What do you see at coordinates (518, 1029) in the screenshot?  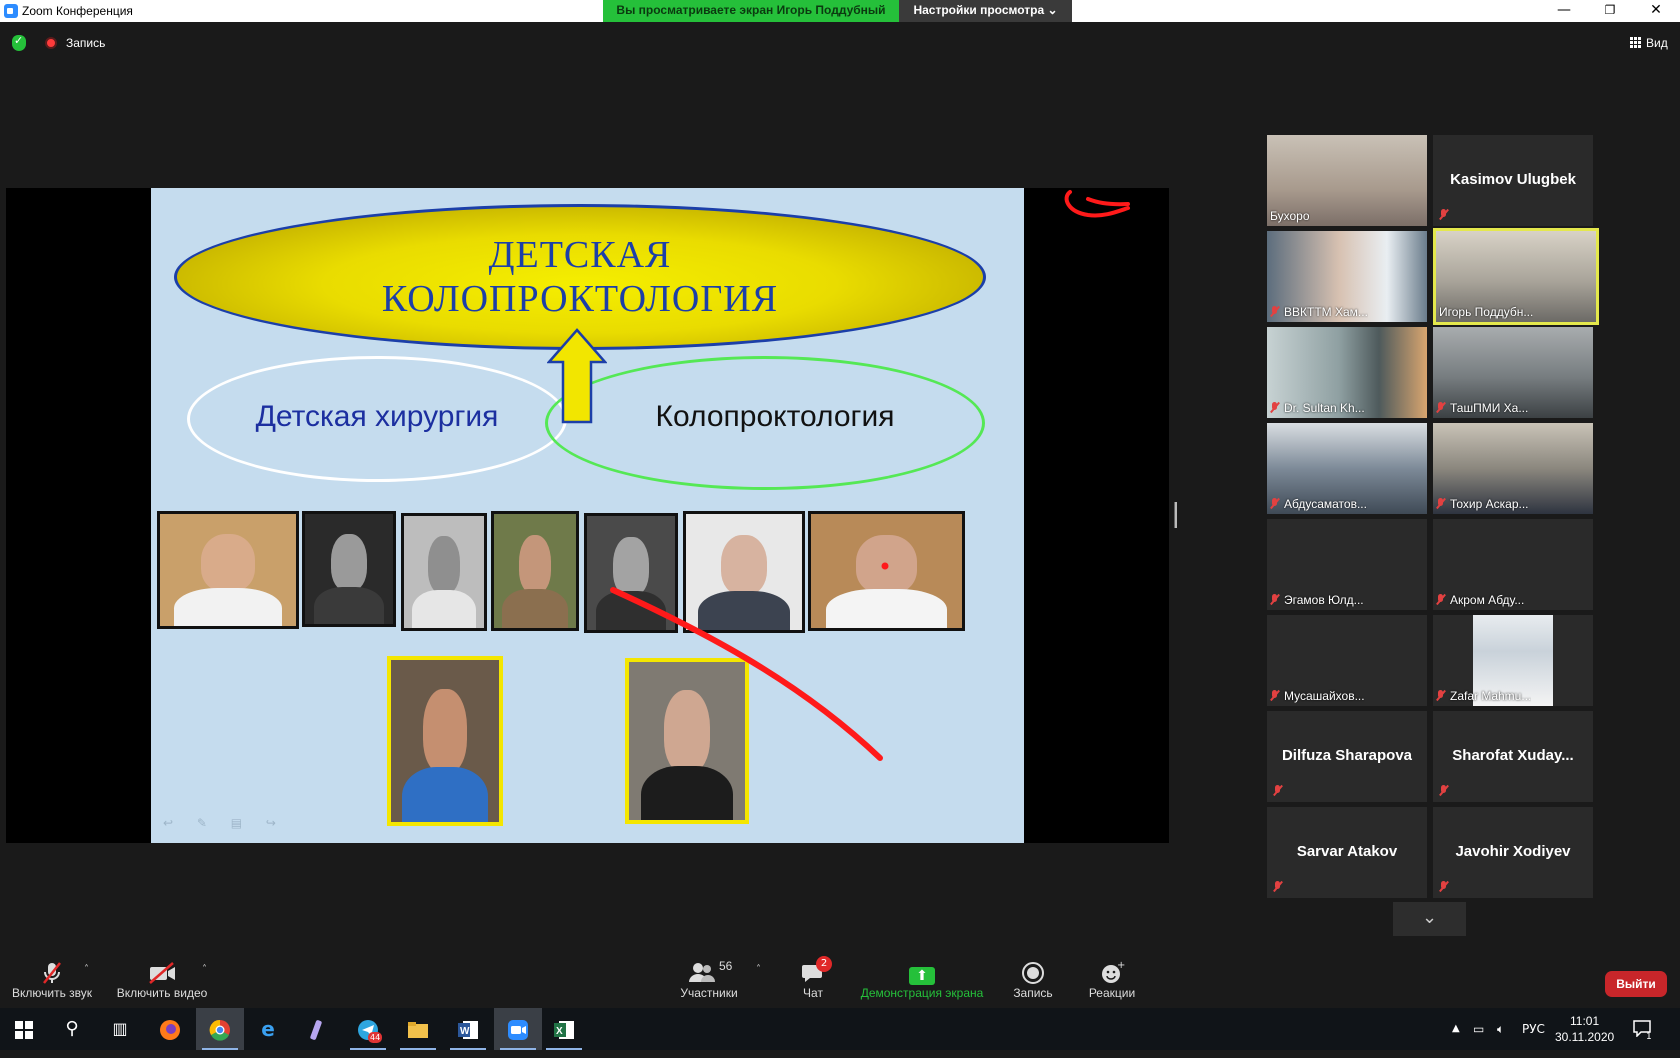 I see `zoom-taskbar-icon` at bounding box center [518, 1029].